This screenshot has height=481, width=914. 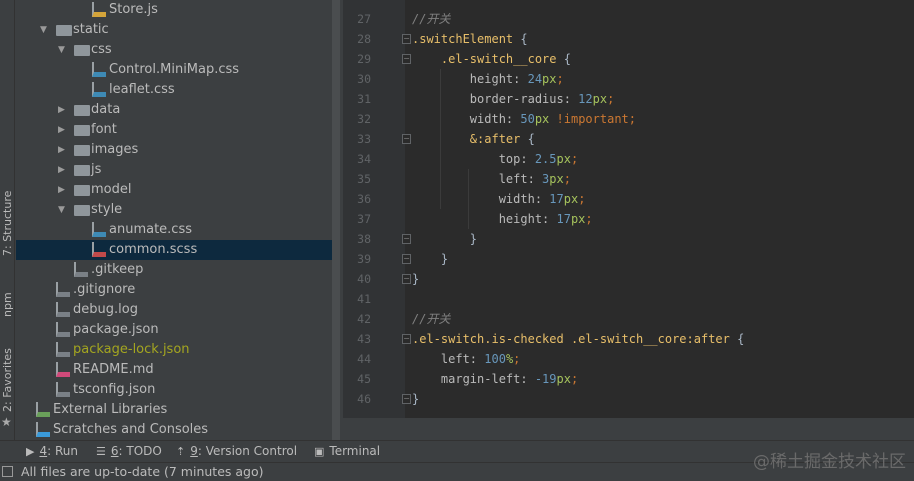 What do you see at coordinates (374, 209) in the screenshot?
I see `editor-gutter: 27 28 29 30 31 32 33 34 35 36 37 38 39 40 41 42 43 44 45 46` at bounding box center [374, 209].